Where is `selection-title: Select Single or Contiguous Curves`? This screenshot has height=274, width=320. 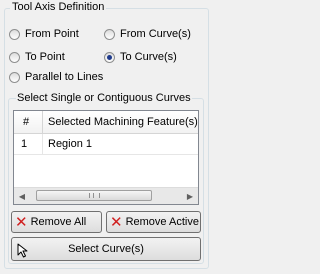 selection-title: Select Single or Contiguous Curves is located at coordinates (104, 98).